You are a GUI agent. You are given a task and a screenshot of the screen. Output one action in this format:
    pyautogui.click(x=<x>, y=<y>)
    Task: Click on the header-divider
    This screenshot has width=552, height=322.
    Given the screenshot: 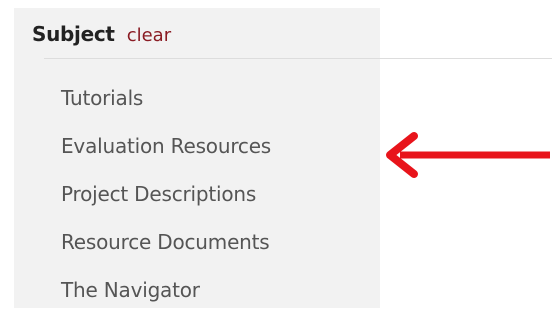 What is the action you would take?
    pyautogui.click(x=298, y=58)
    